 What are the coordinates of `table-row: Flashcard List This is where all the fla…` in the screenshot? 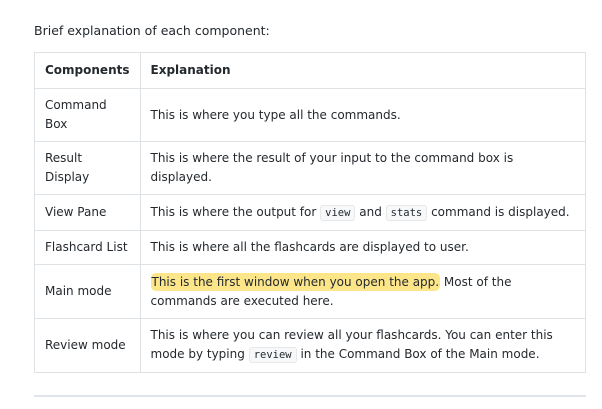 It's located at (310, 247).